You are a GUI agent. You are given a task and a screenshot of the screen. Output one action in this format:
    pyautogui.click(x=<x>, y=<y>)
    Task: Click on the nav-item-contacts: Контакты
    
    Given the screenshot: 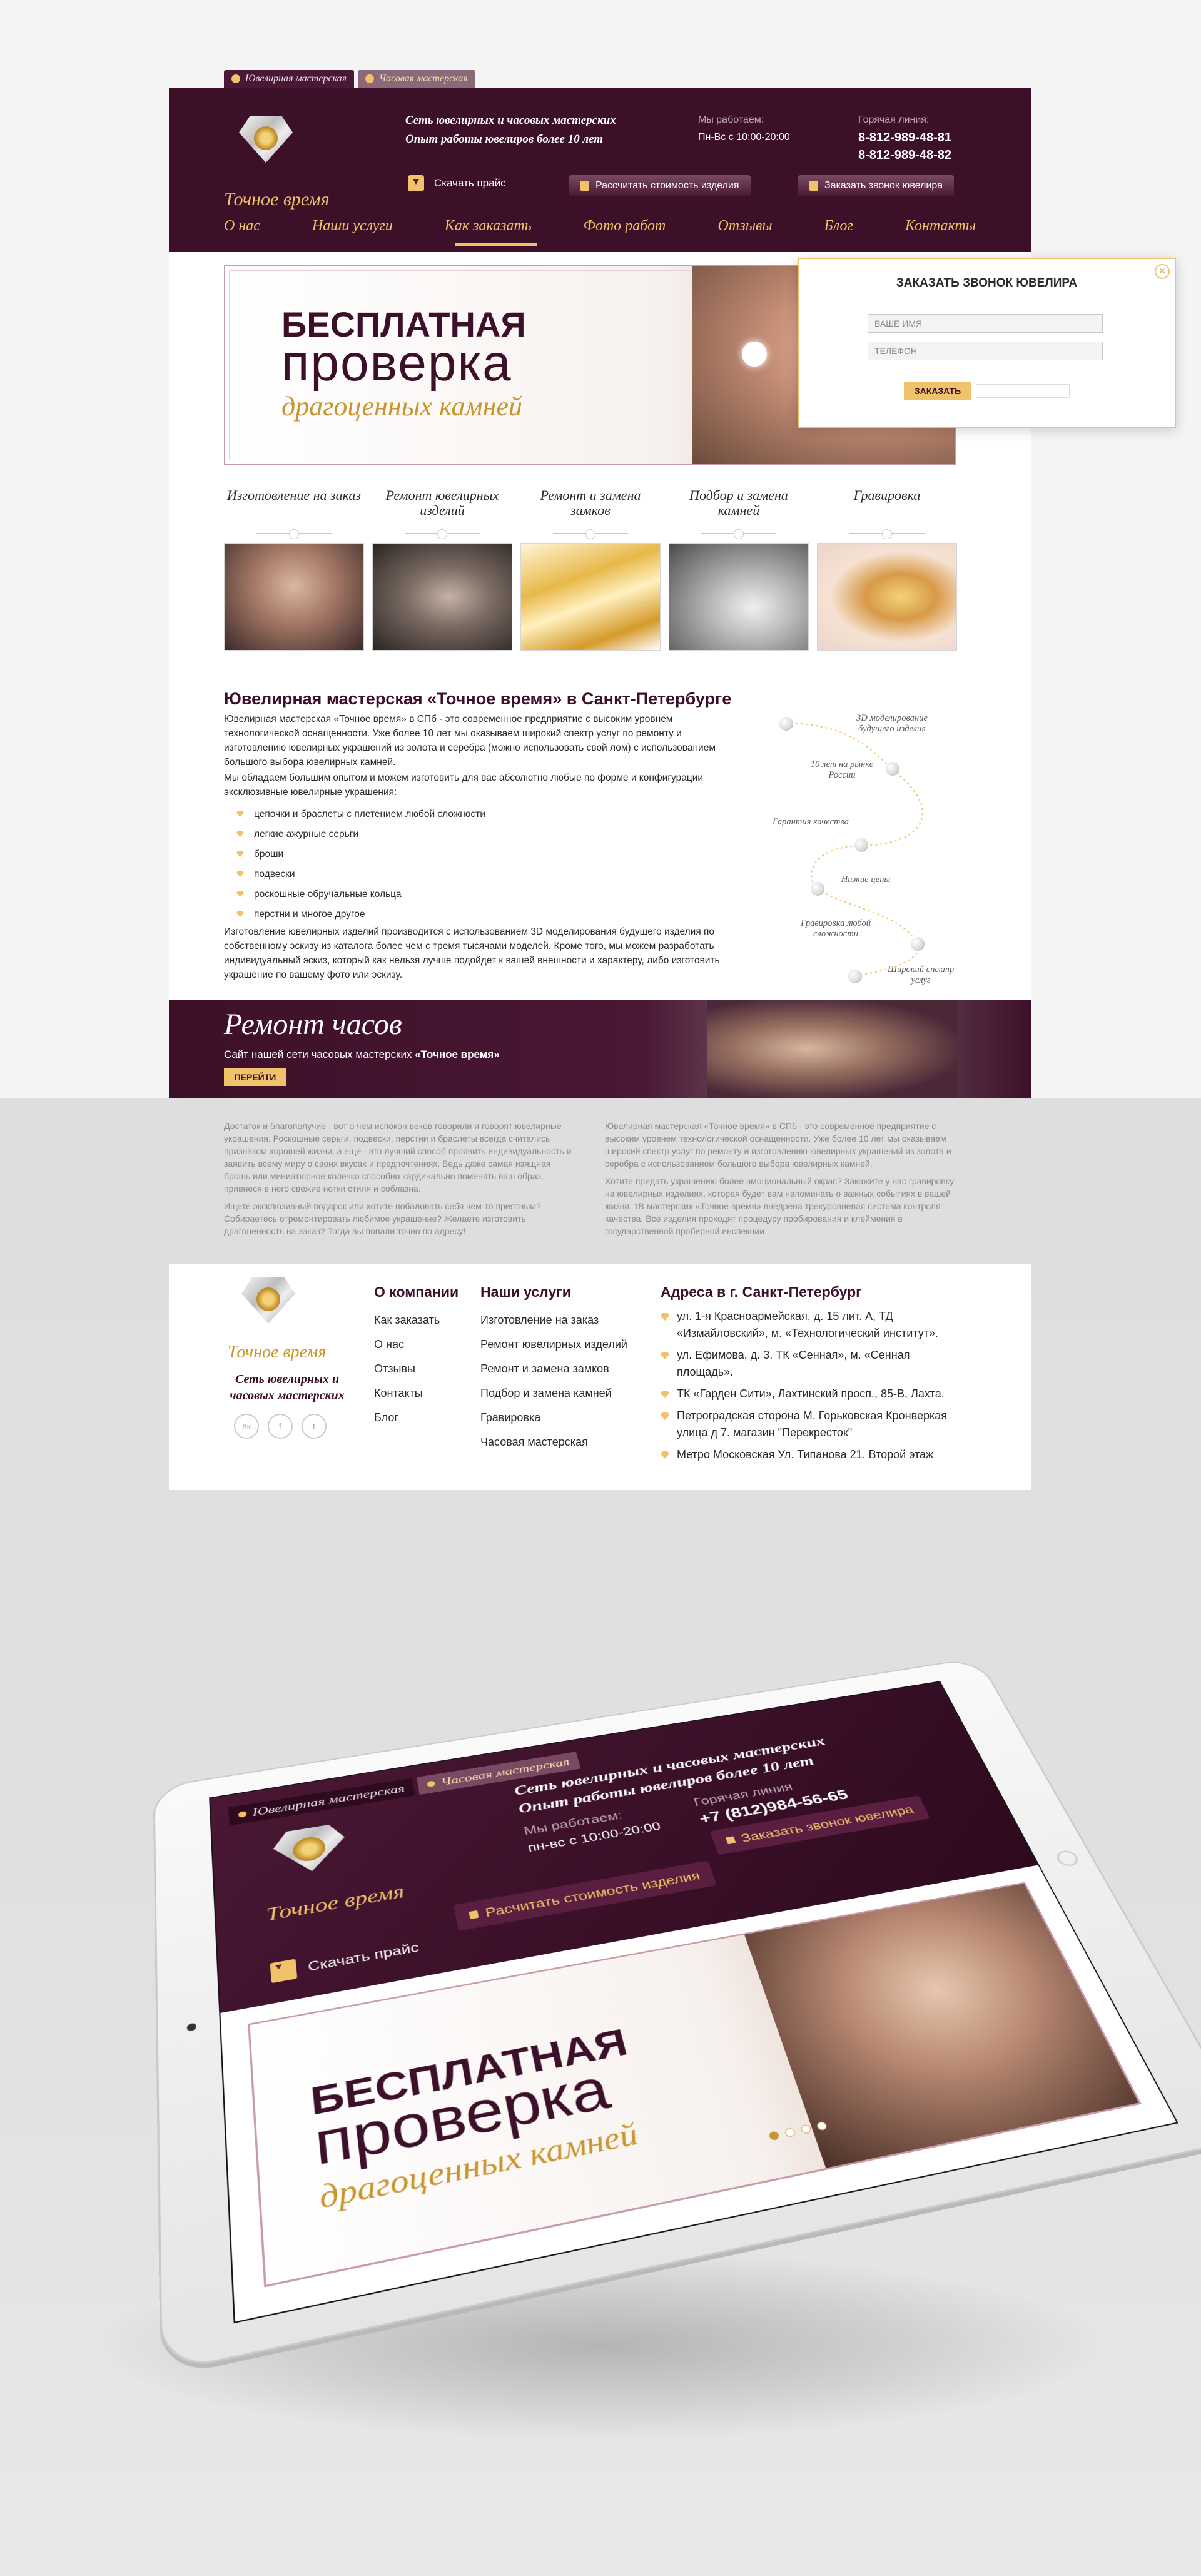 What is the action you would take?
    pyautogui.click(x=940, y=226)
    